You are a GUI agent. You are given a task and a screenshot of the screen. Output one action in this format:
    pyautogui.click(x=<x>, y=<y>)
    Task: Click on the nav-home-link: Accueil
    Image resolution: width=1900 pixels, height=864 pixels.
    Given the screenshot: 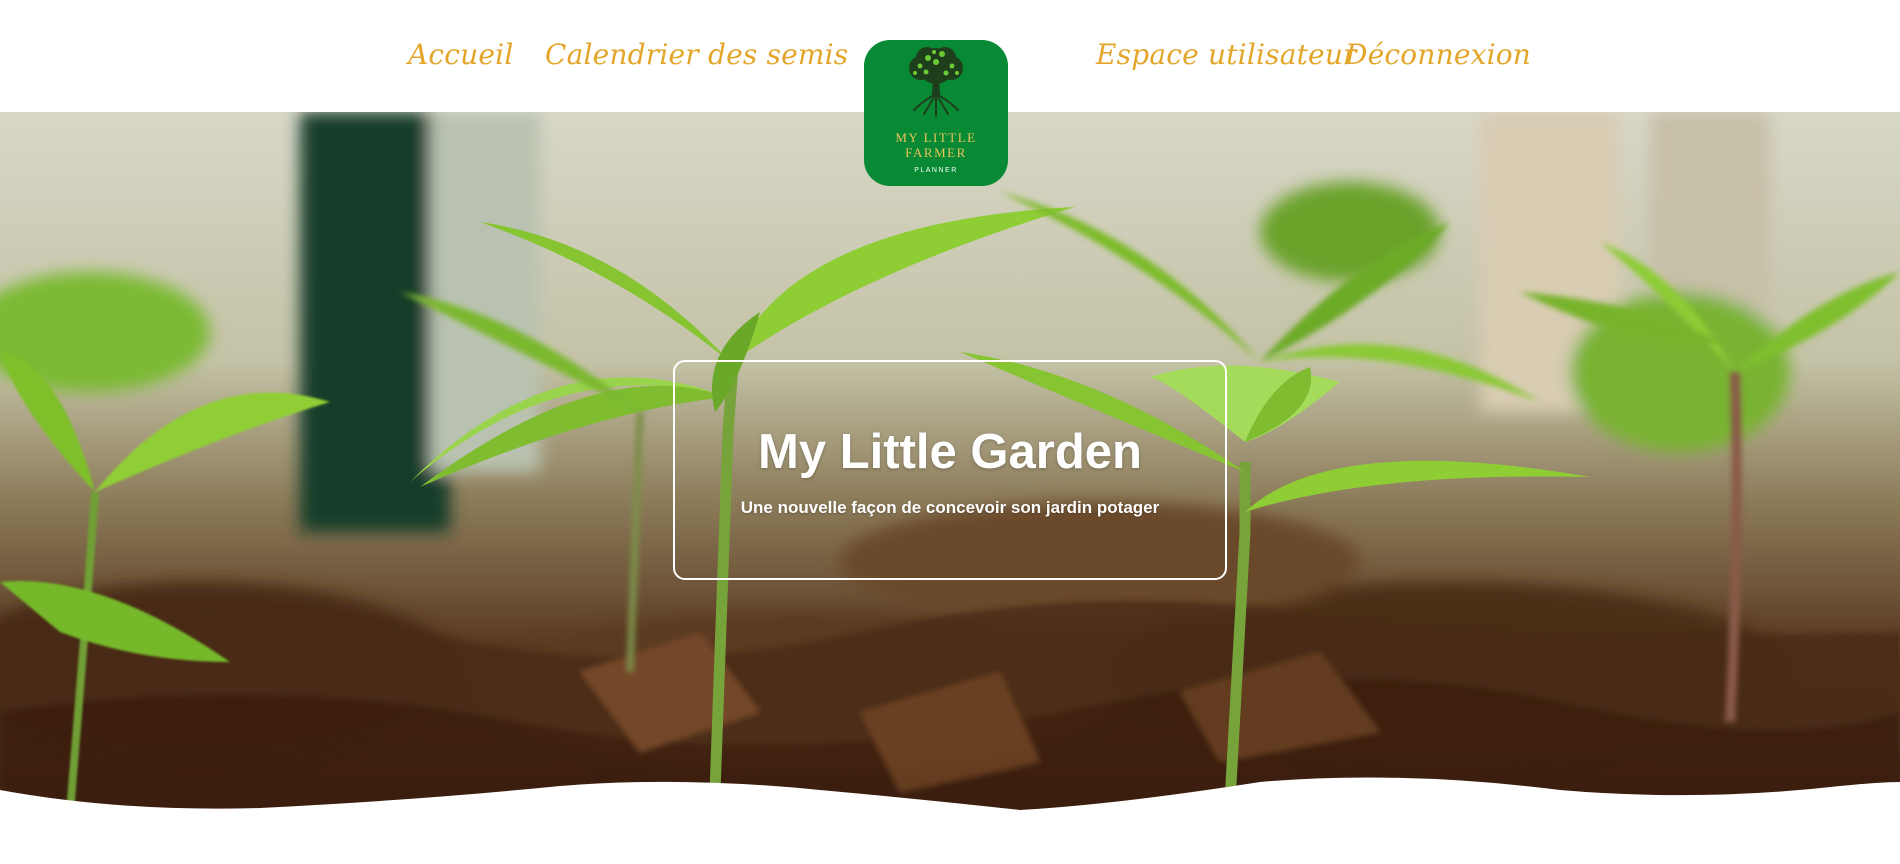 What is the action you would take?
    pyautogui.click(x=461, y=54)
    